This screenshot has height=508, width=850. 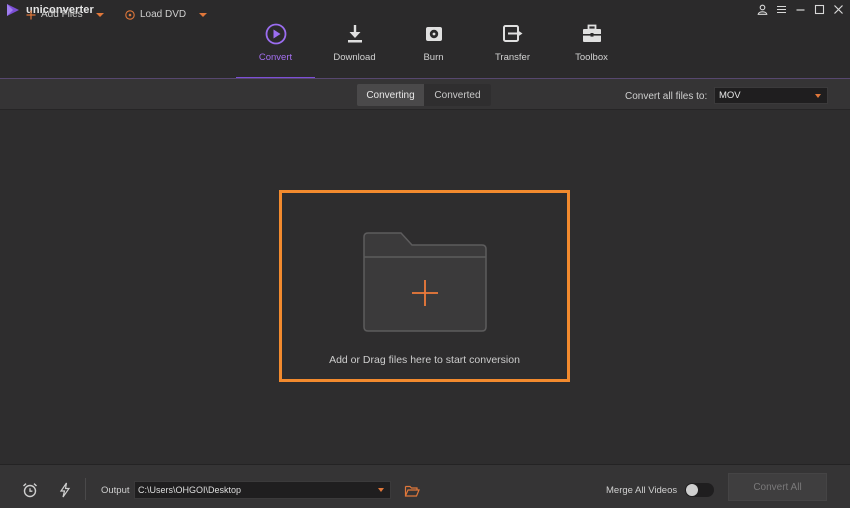 I want to click on load-dvd-label: Load DVD, so click(x=163, y=14).